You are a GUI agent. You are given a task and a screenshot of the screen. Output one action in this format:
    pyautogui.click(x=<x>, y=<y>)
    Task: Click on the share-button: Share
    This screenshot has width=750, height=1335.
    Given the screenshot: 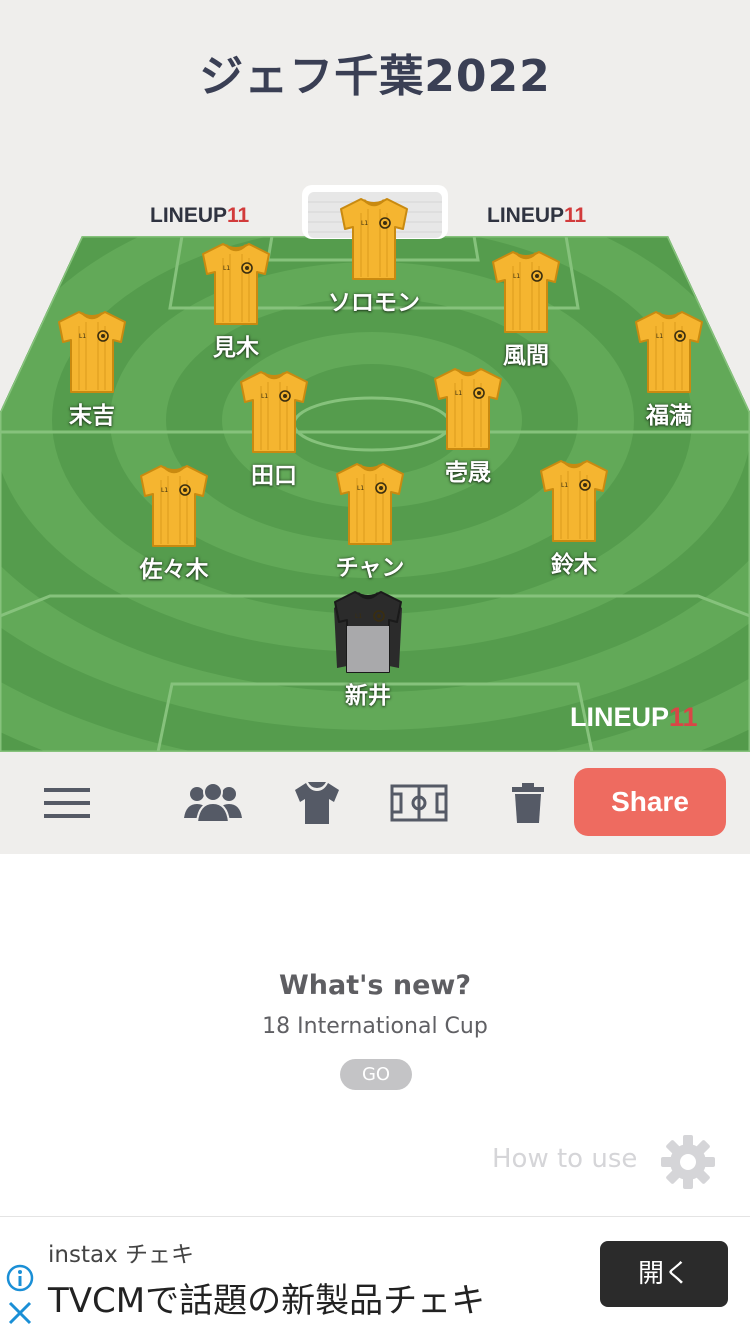 What is the action you would take?
    pyautogui.click(x=650, y=802)
    